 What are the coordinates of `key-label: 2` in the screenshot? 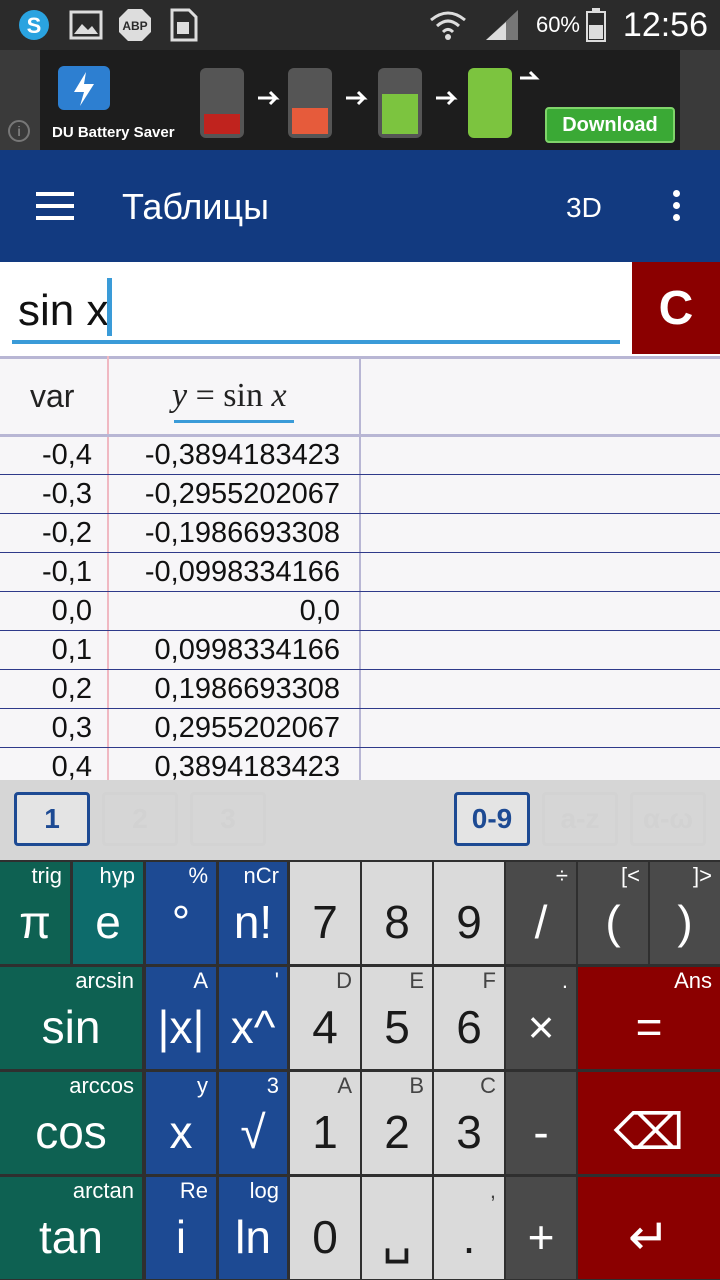 It's located at (397, 1132).